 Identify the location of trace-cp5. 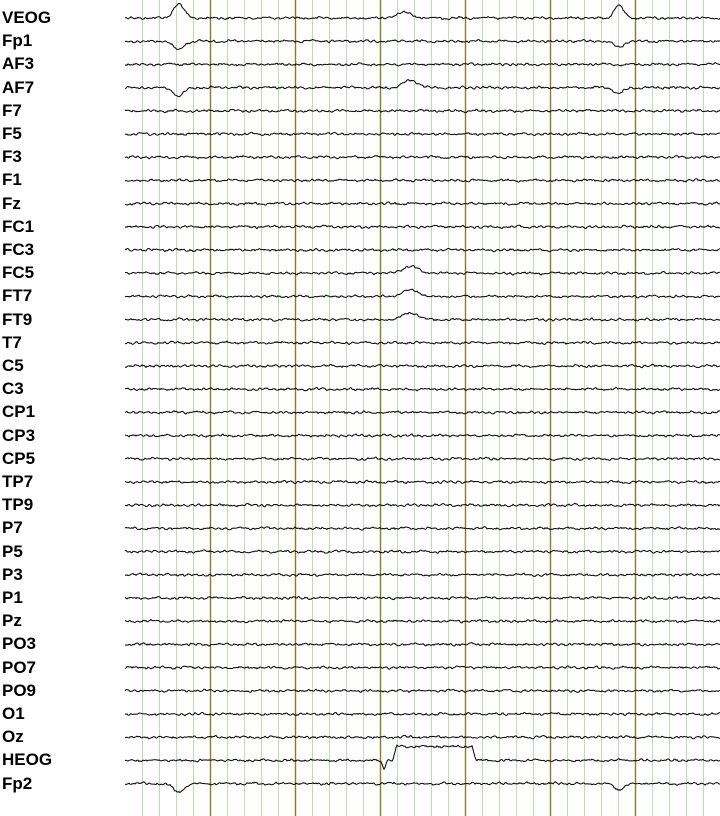
(422, 459).